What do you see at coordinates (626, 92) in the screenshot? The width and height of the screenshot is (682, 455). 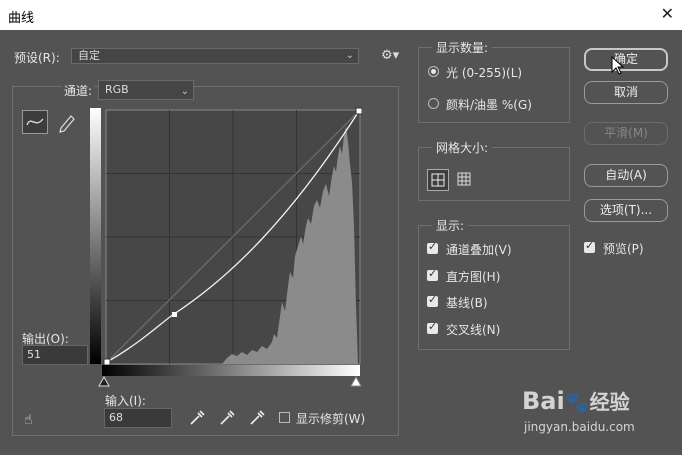 I see `cancel-button: 取消` at bounding box center [626, 92].